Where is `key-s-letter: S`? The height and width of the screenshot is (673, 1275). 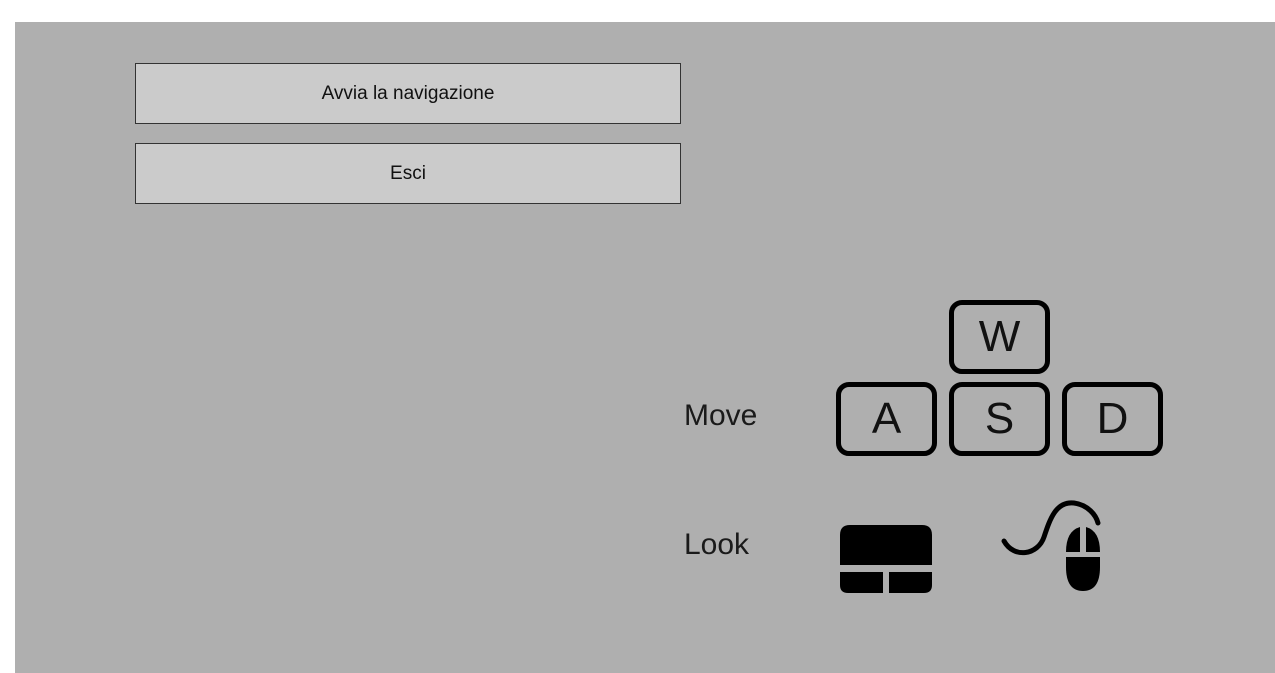
key-s-letter: S is located at coordinates (999, 418).